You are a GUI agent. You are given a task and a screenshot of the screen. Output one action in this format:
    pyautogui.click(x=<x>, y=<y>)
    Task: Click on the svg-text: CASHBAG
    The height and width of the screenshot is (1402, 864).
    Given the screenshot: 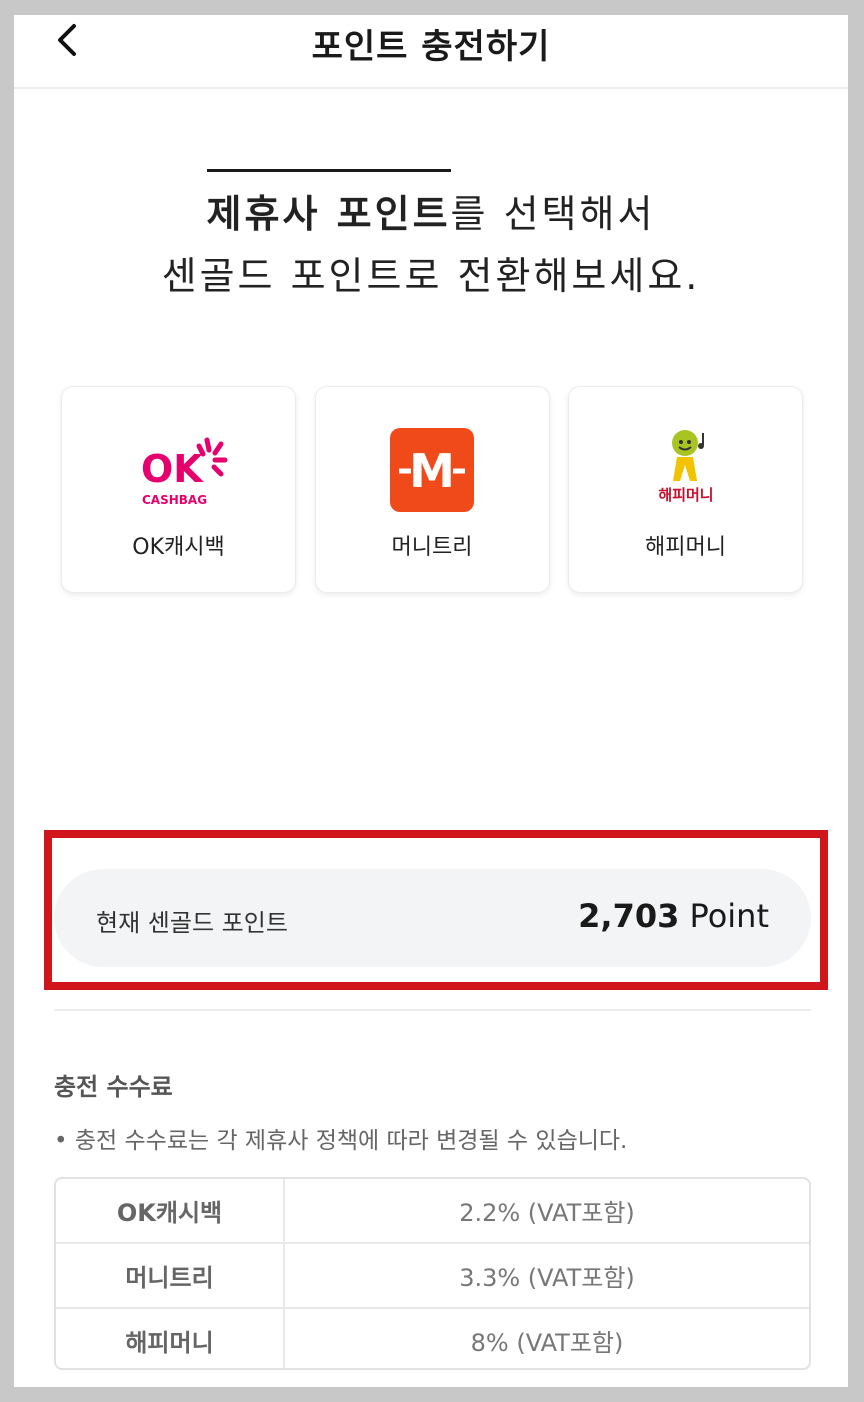 What is the action you would take?
    pyautogui.click(x=174, y=500)
    